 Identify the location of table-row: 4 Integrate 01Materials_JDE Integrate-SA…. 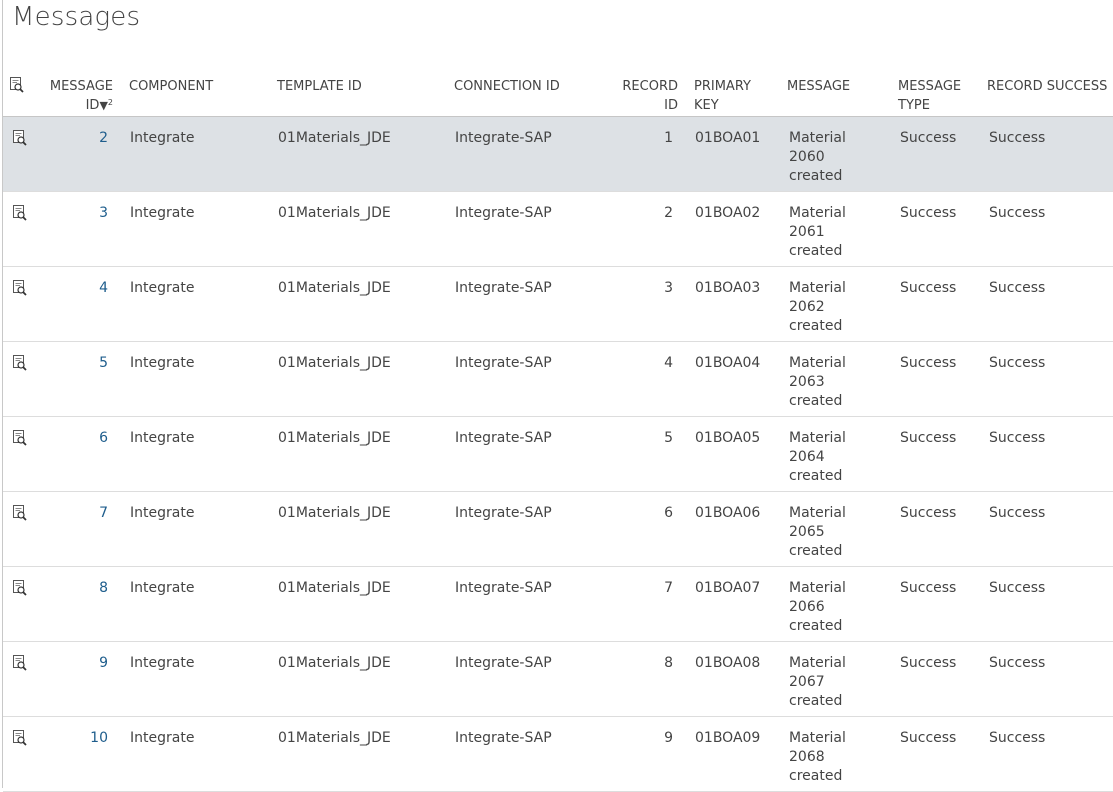
(558, 304).